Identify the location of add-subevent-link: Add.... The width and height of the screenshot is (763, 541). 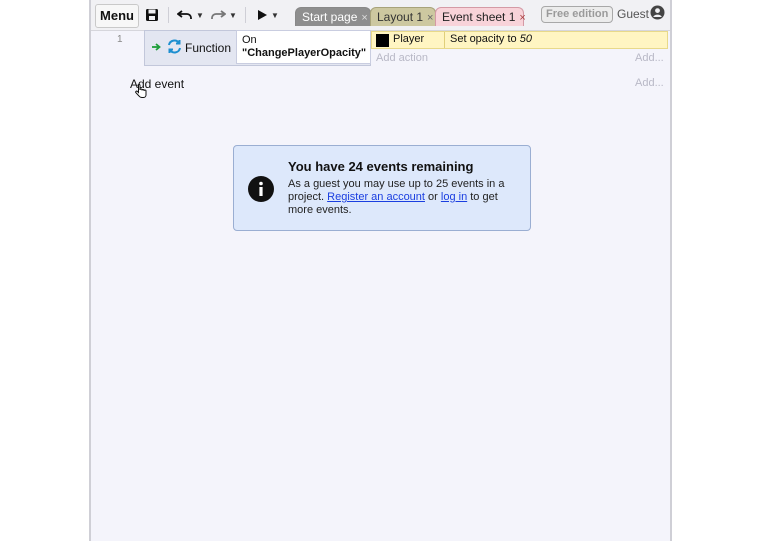
(649, 58).